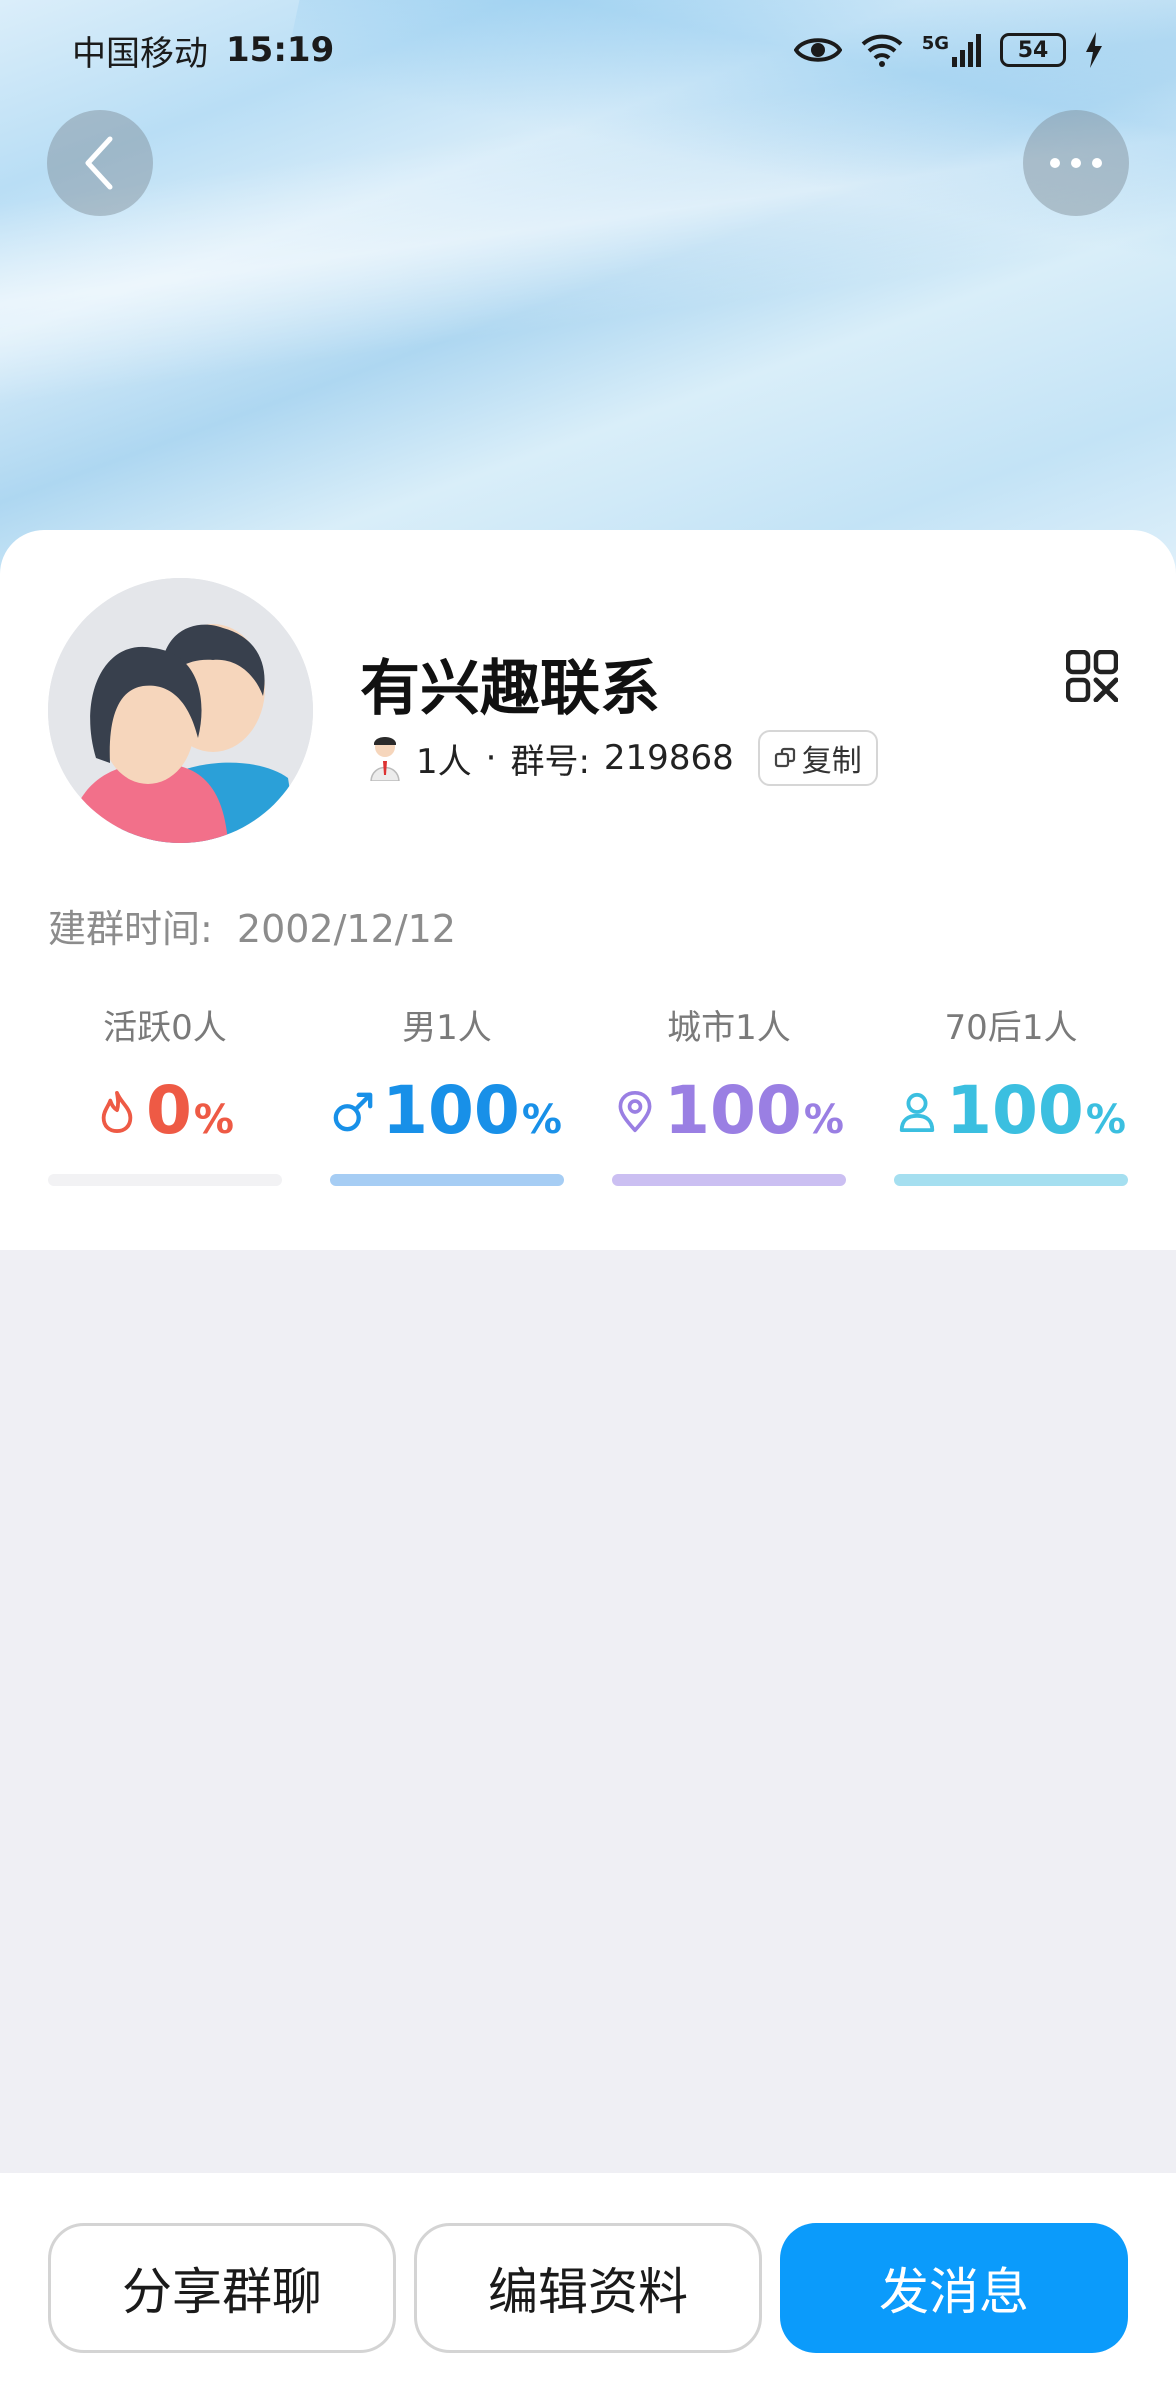  I want to click on edit-profile-button: 编辑资料, so click(588, 2288).